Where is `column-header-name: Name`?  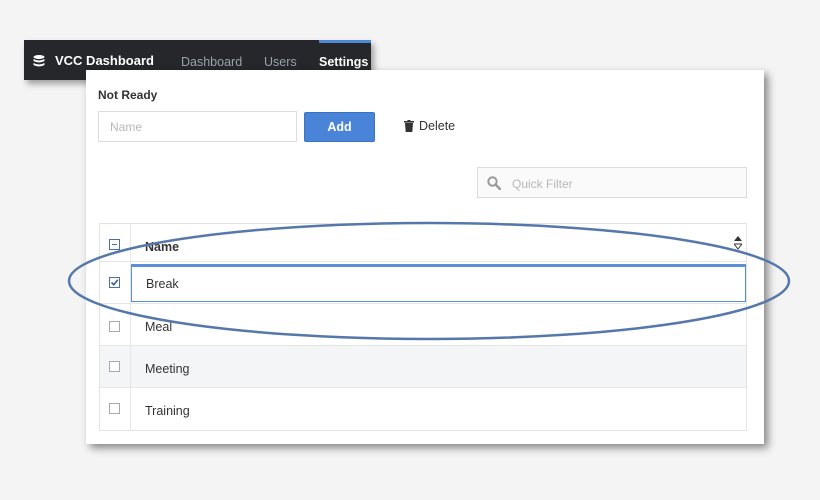 column-header-name: Name is located at coordinates (162, 247).